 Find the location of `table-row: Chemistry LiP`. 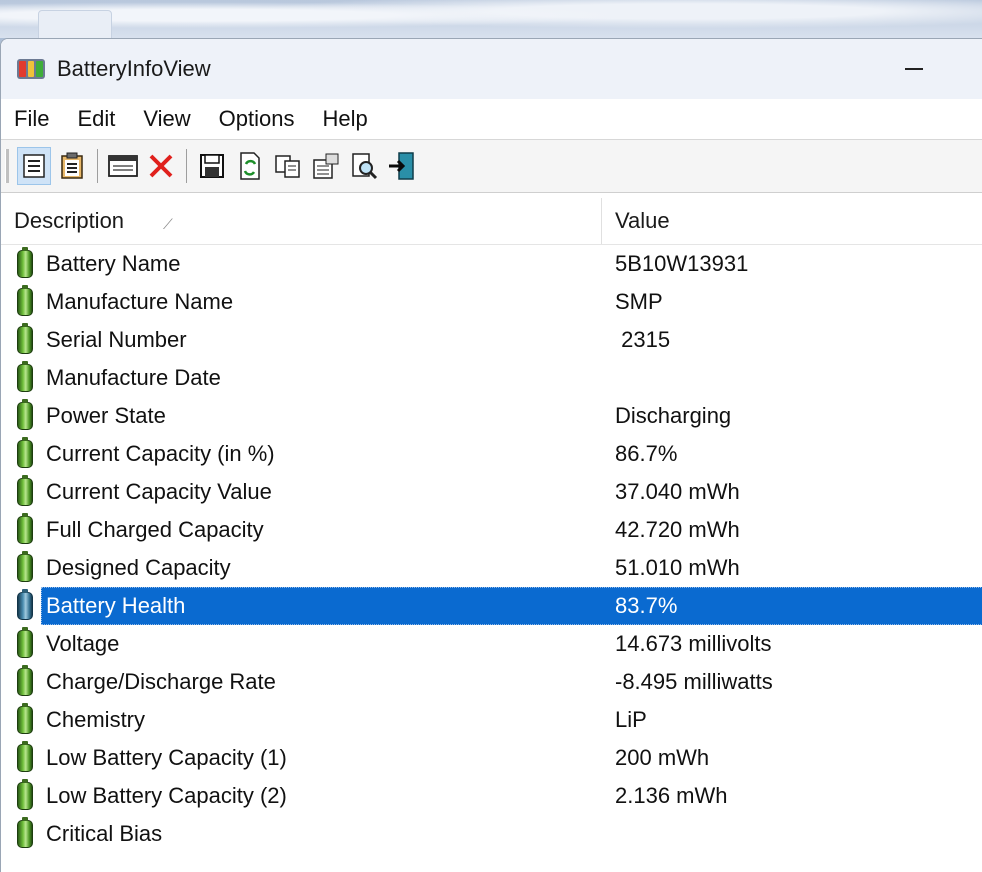

table-row: Chemistry LiP is located at coordinates (491, 720).